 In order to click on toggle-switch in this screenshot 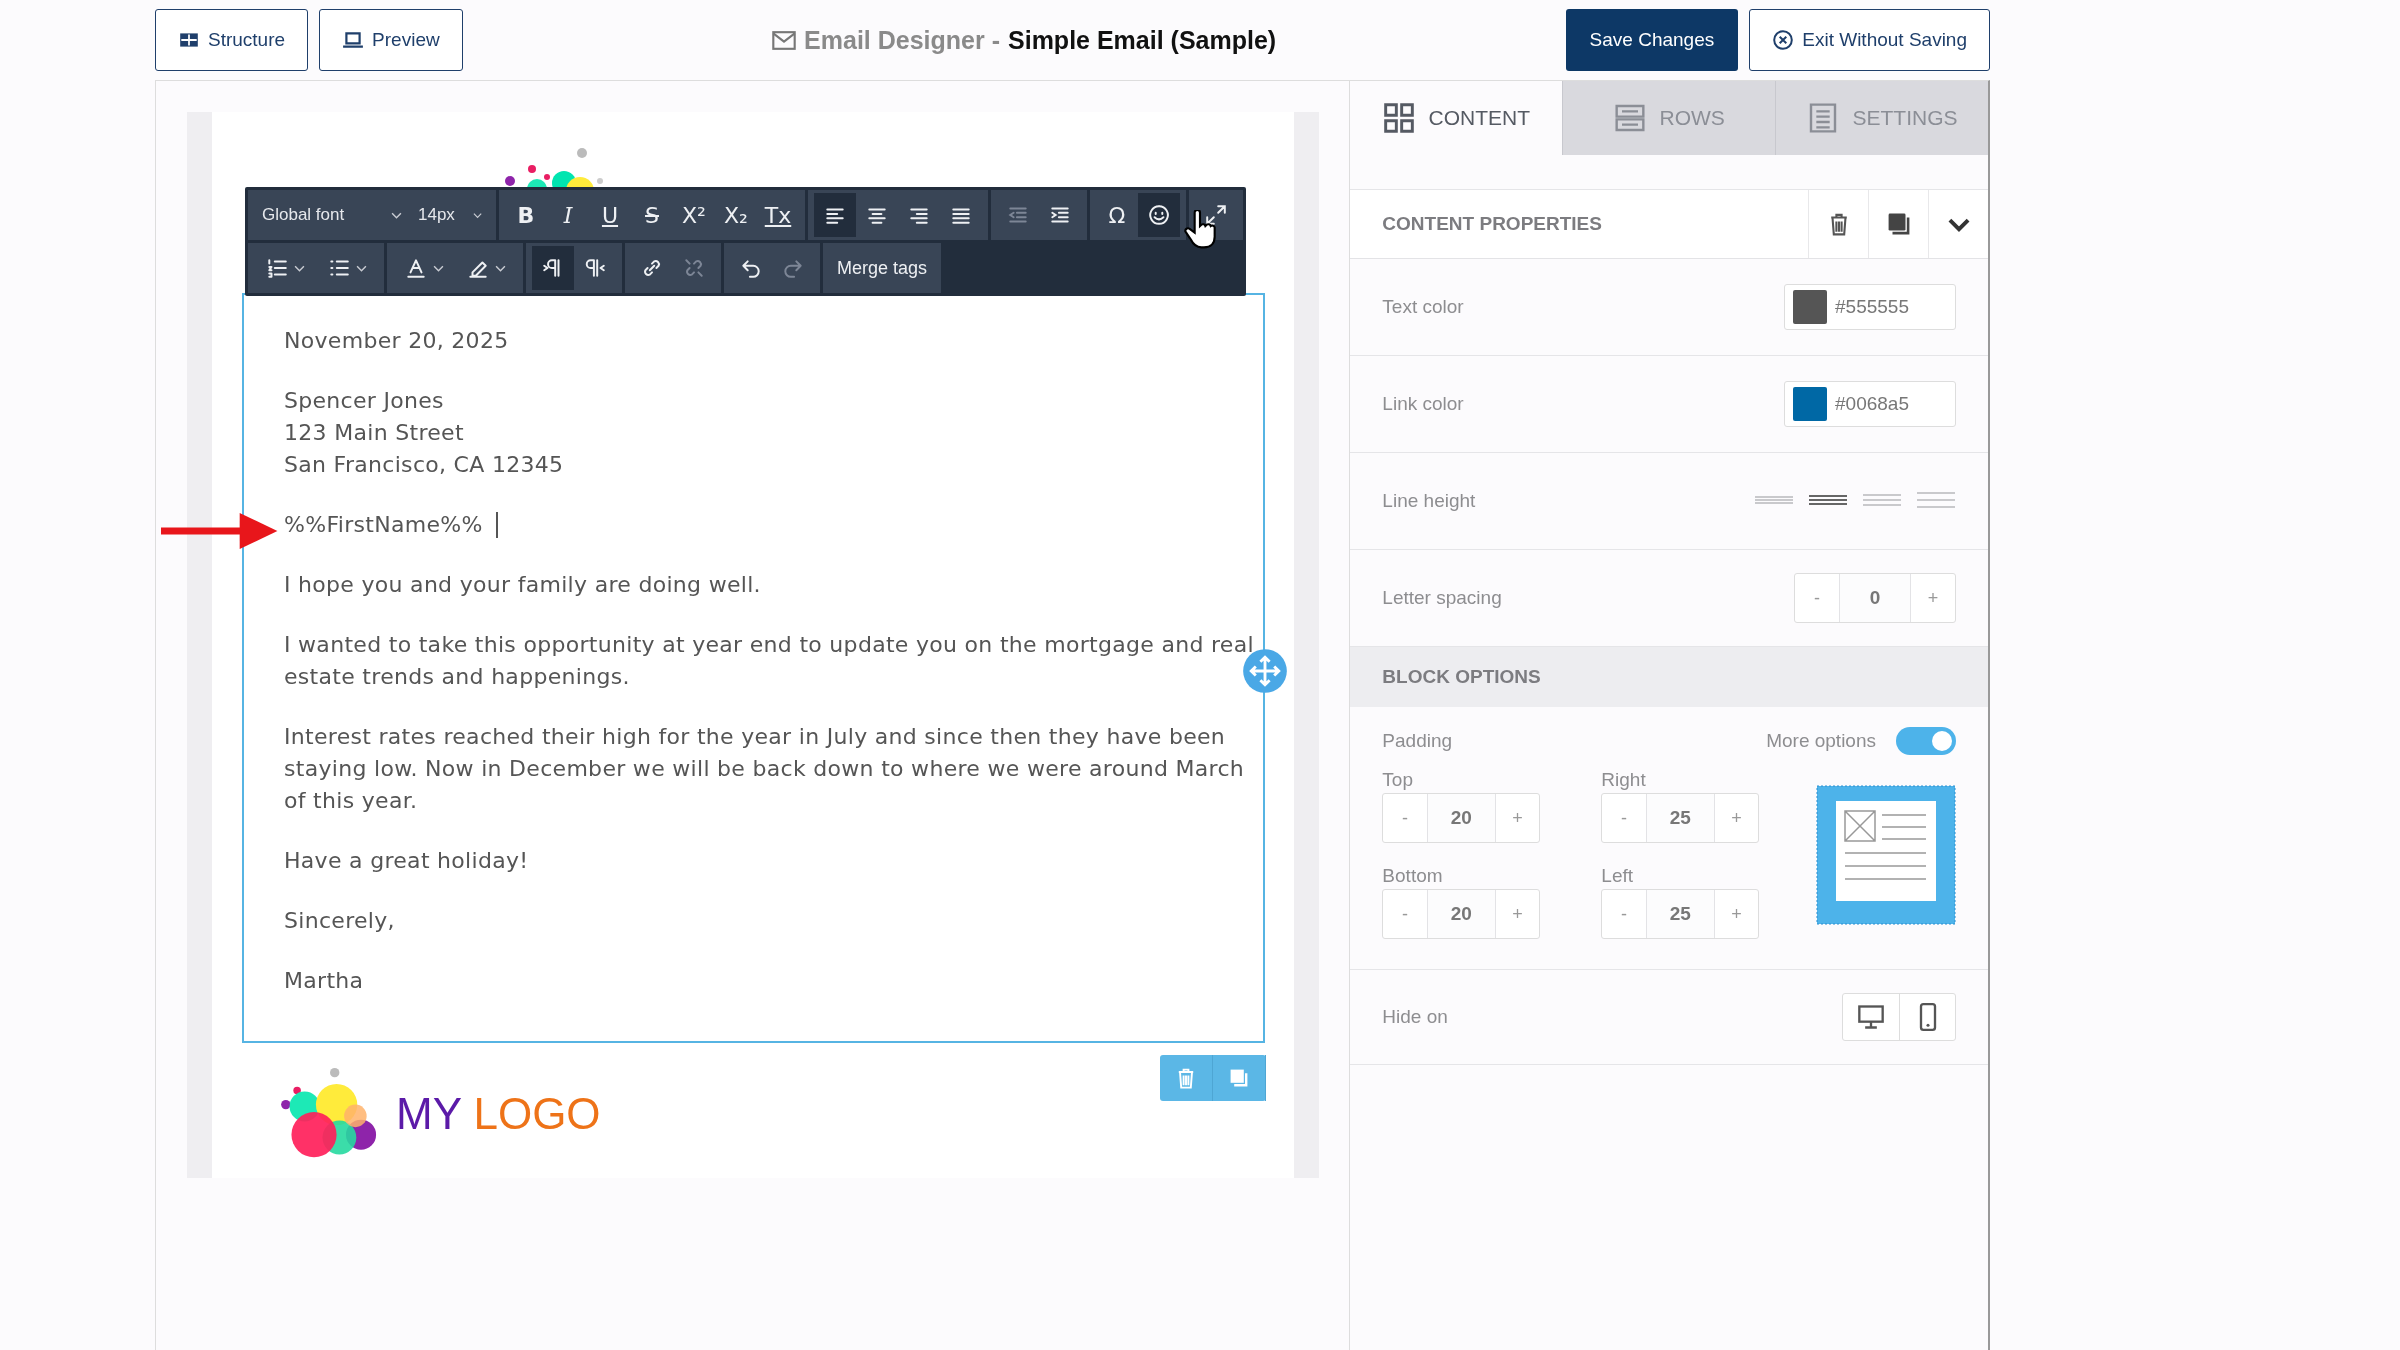, I will do `click(1926, 741)`.